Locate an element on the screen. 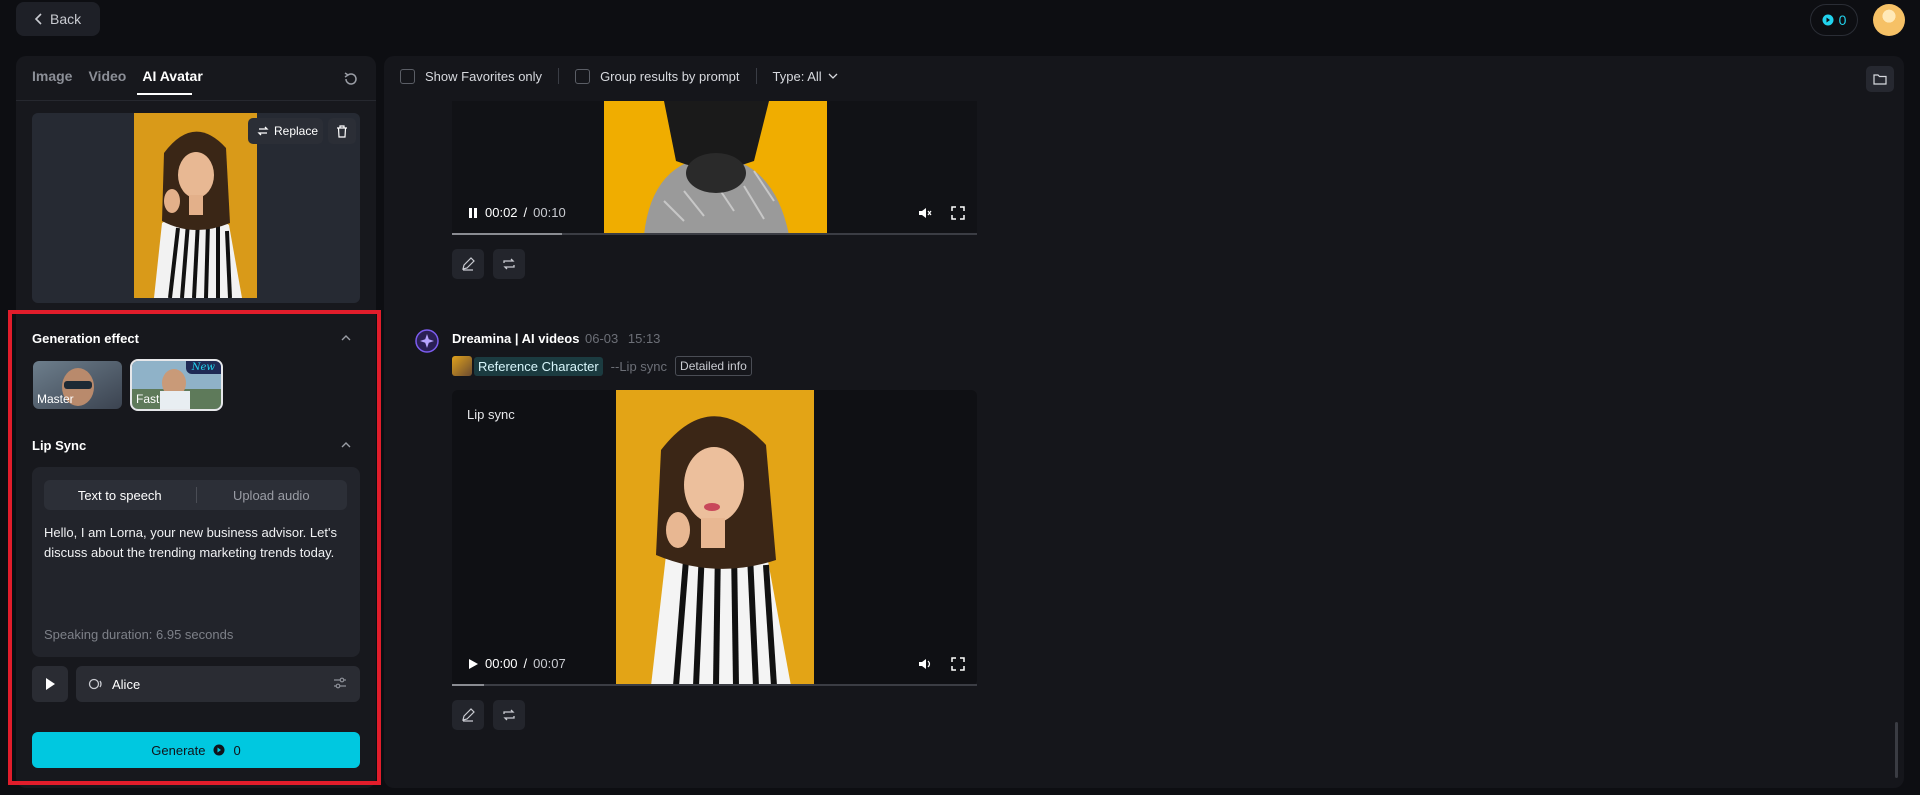  current-time: 00:02 is located at coordinates (501, 212).